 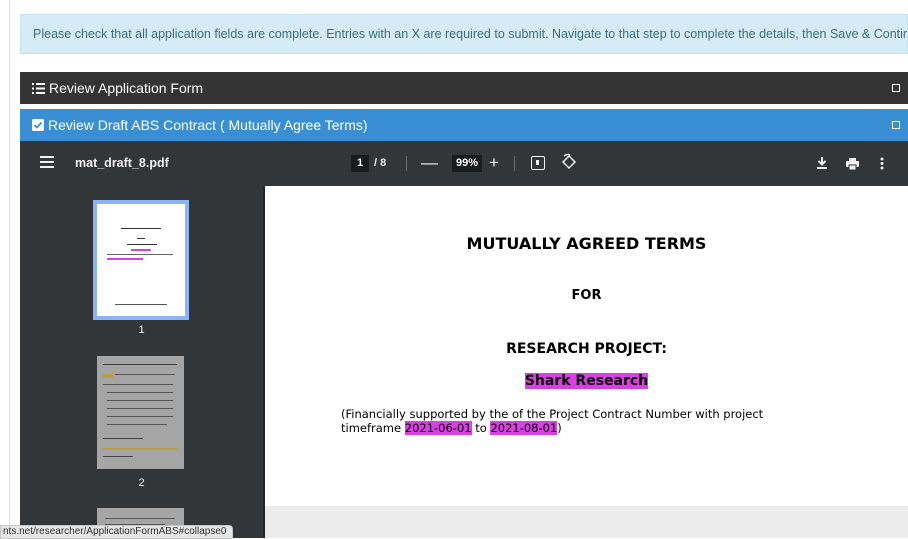 I want to click on zoom-in-button: +, so click(x=494, y=163).